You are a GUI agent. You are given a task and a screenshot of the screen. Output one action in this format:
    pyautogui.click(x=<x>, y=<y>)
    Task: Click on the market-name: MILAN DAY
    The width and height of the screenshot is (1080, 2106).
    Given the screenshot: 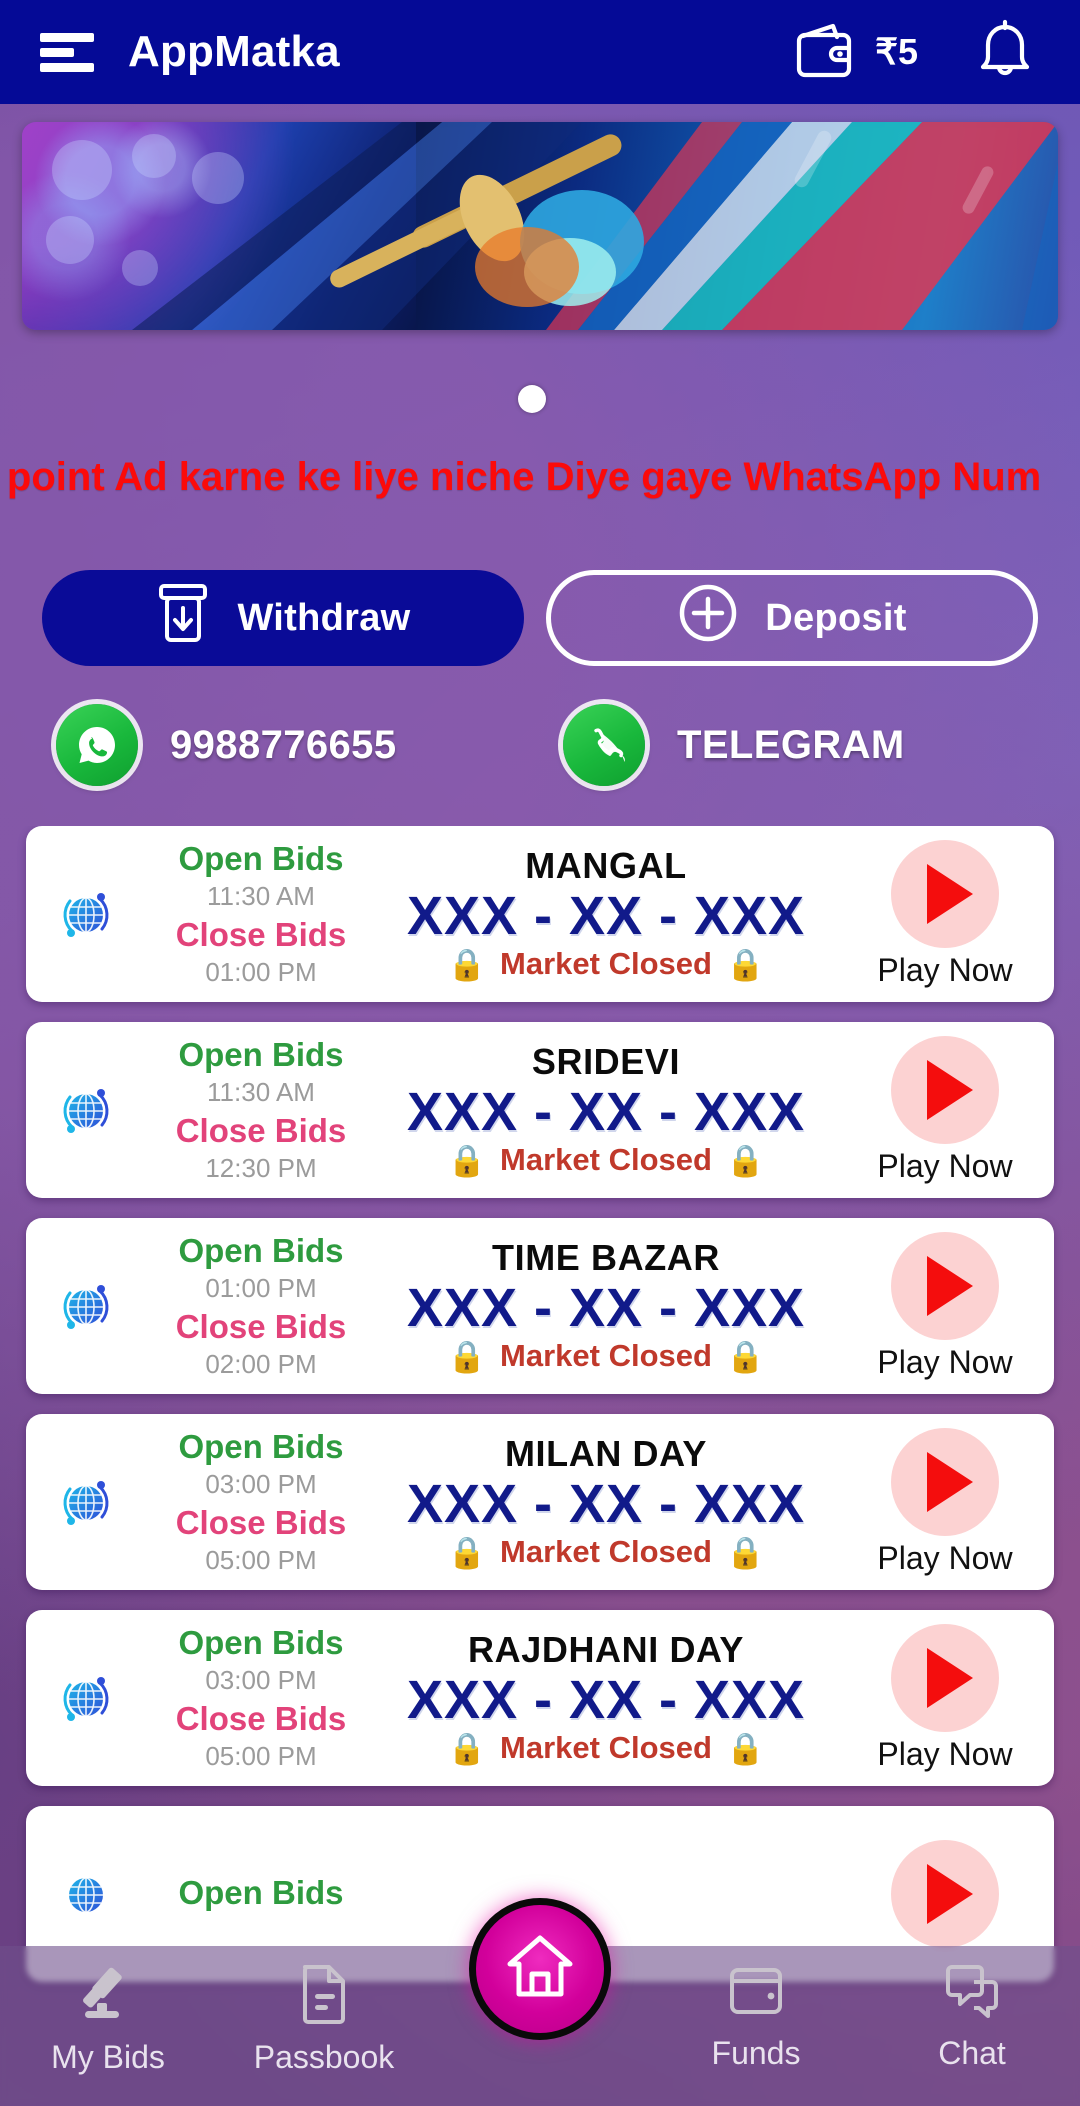 What is the action you would take?
    pyautogui.click(x=606, y=1453)
    